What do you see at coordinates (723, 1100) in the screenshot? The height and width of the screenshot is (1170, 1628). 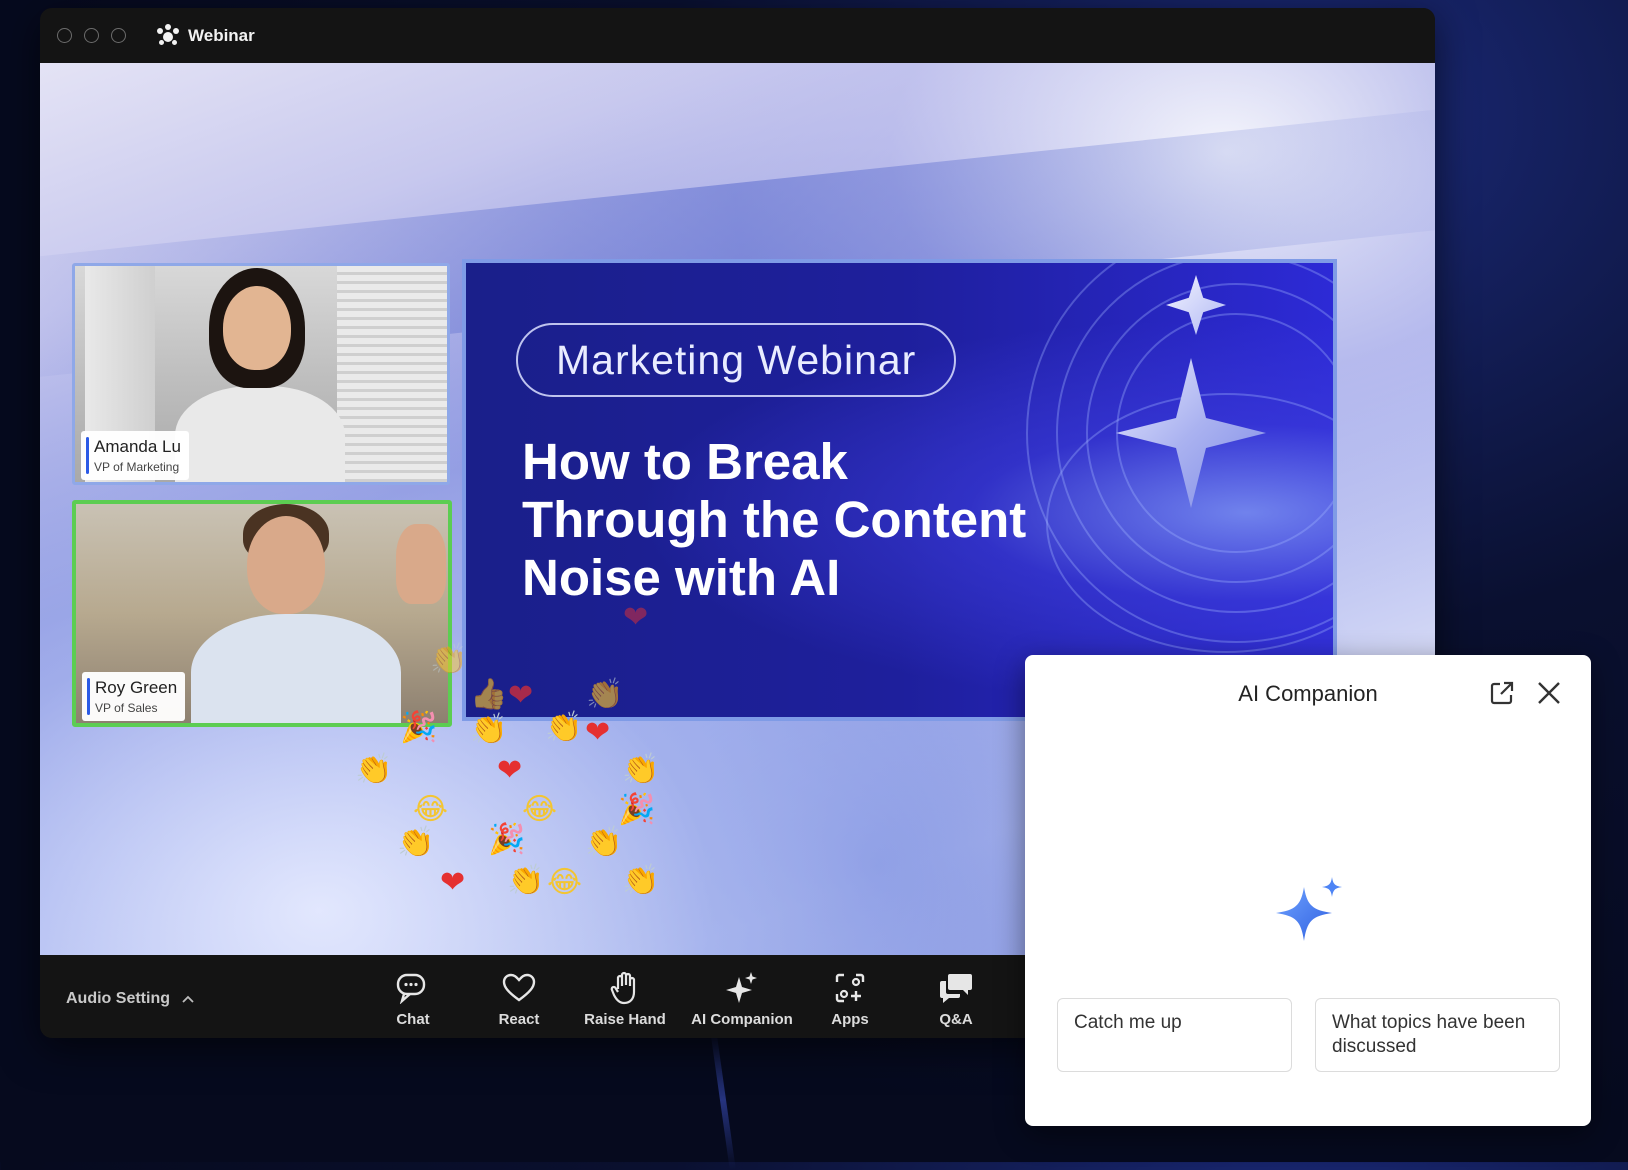 I see `background-streak` at bounding box center [723, 1100].